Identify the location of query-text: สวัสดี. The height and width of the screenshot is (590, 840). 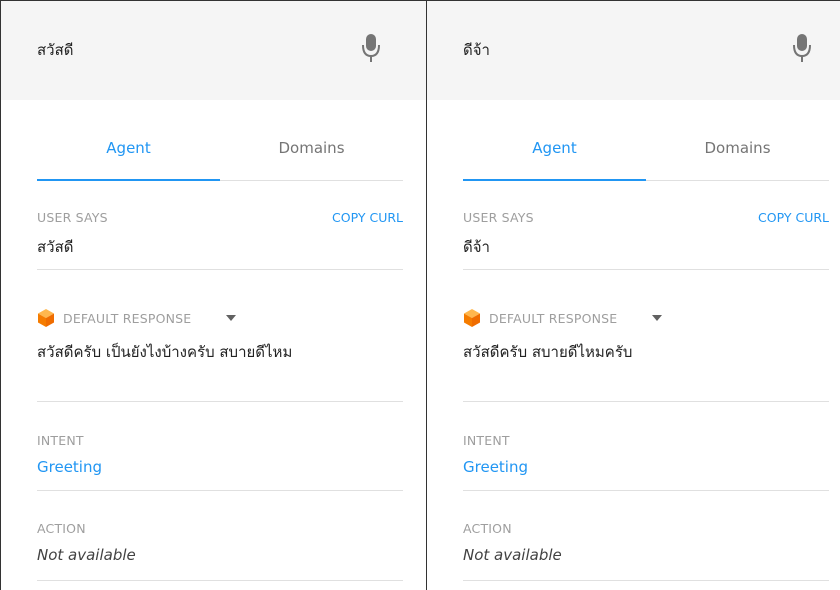
(55, 50).